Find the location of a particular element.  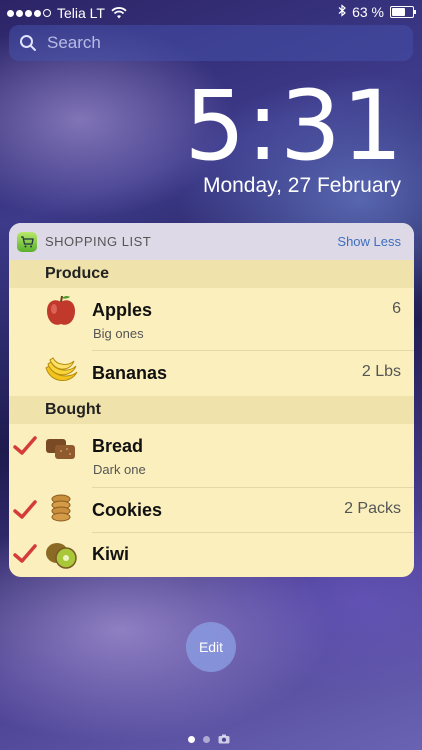

search-input: Search is located at coordinates (74, 43).